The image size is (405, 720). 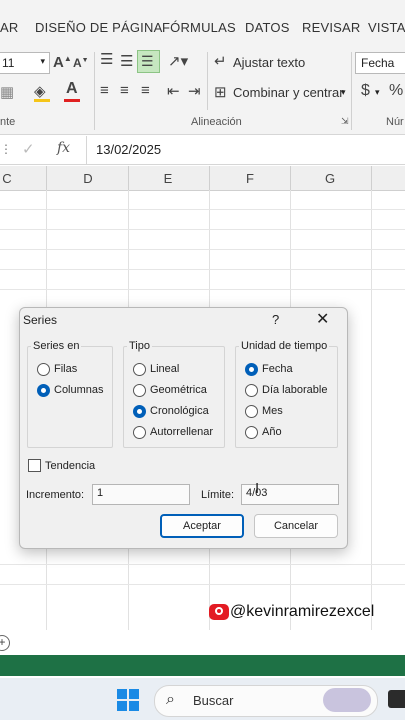 What do you see at coordinates (70, 466) in the screenshot?
I see `tendencia-label: Tendencia` at bounding box center [70, 466].